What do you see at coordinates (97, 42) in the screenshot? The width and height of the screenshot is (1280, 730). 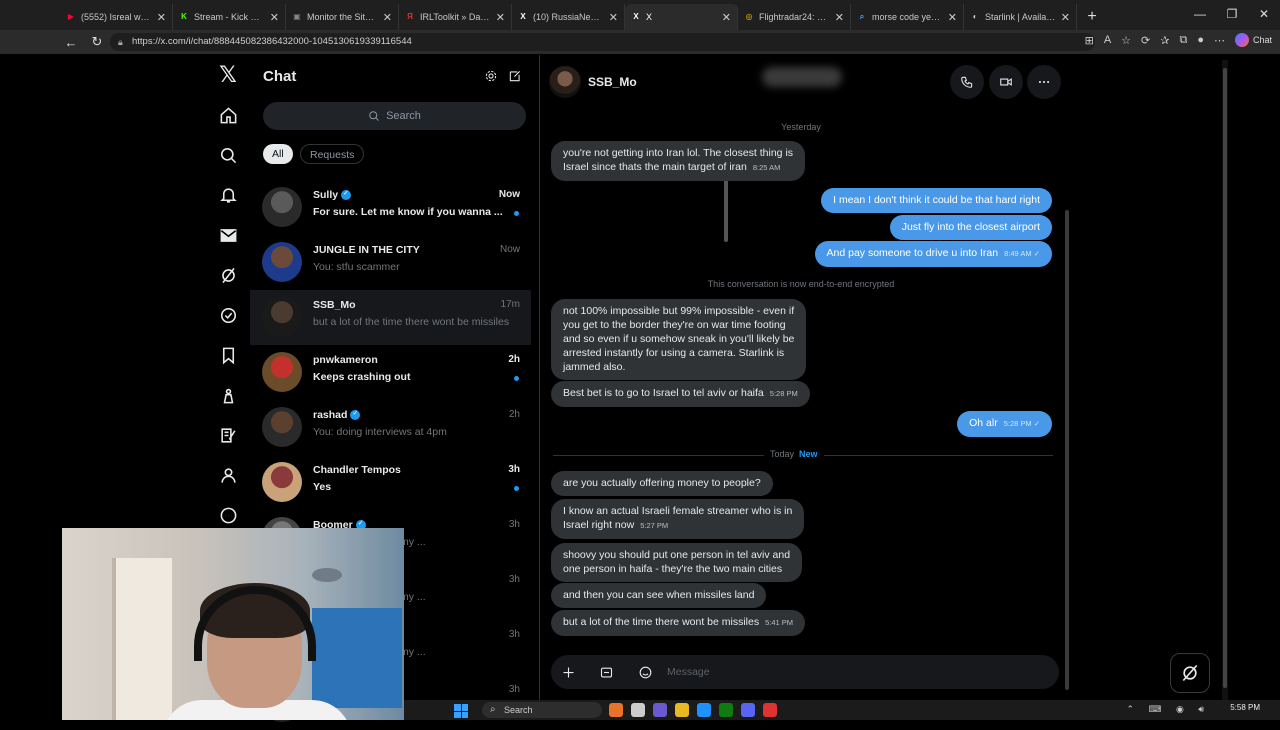 I see `reload-icon: ↻` at bounding box center [97, 42].